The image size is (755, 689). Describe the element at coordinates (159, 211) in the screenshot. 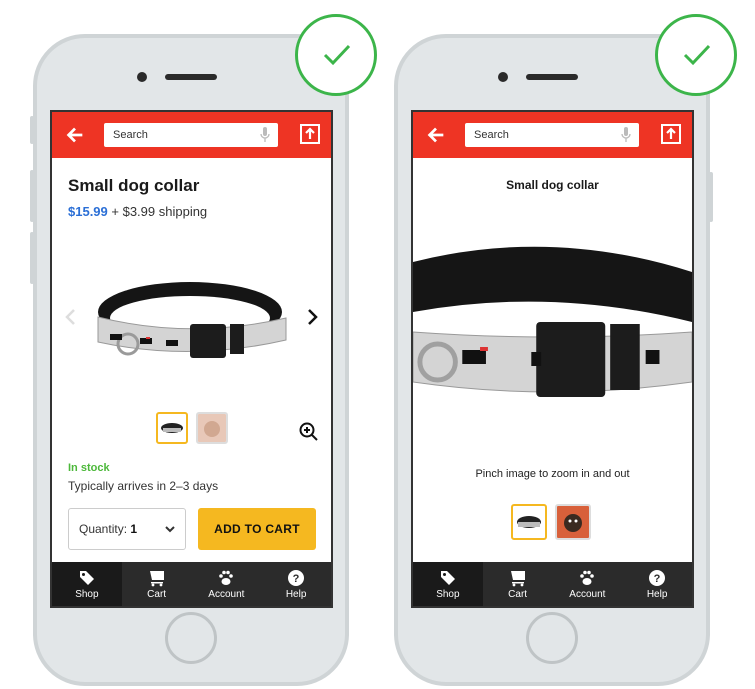

I see `shipping-cost: + $3.99 shipping` at that location.